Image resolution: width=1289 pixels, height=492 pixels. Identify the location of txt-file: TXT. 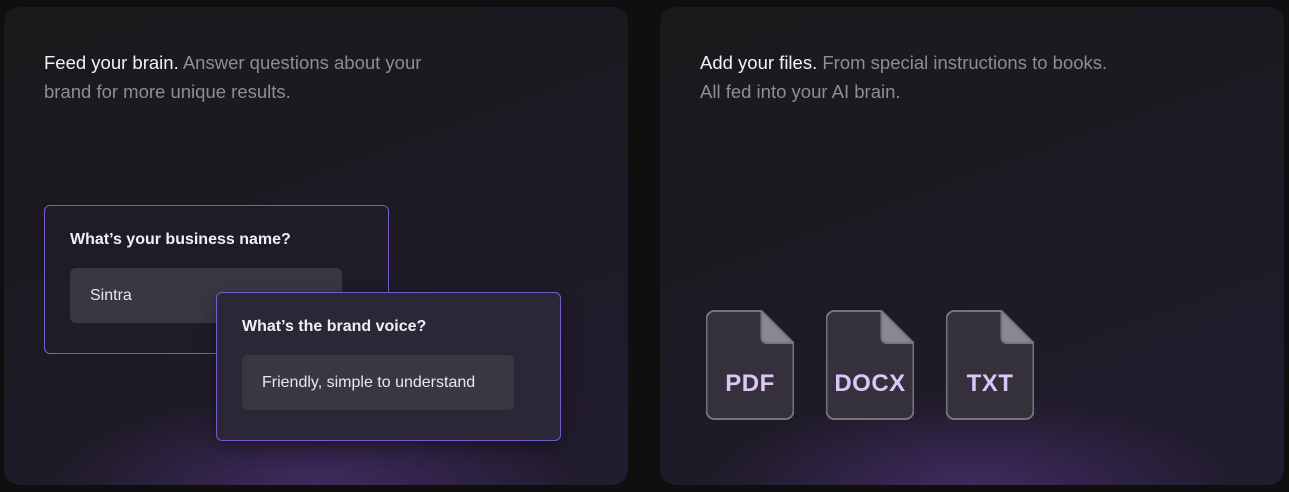
(990, 365).